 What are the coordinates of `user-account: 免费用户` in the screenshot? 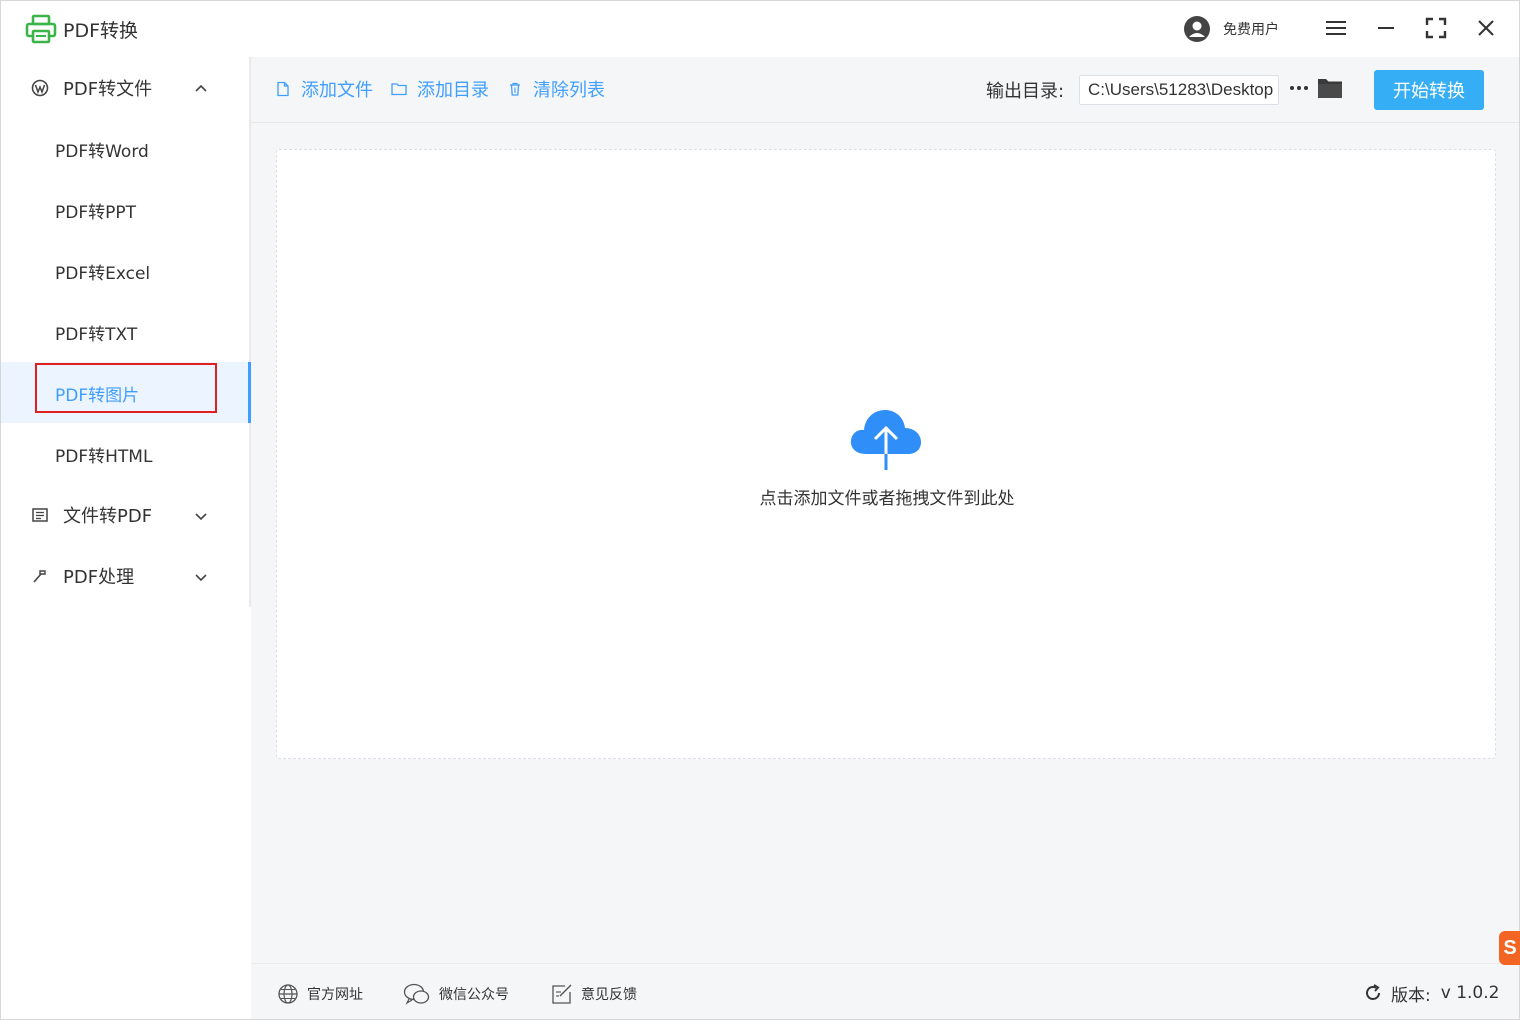 It's located at (1231, 29).